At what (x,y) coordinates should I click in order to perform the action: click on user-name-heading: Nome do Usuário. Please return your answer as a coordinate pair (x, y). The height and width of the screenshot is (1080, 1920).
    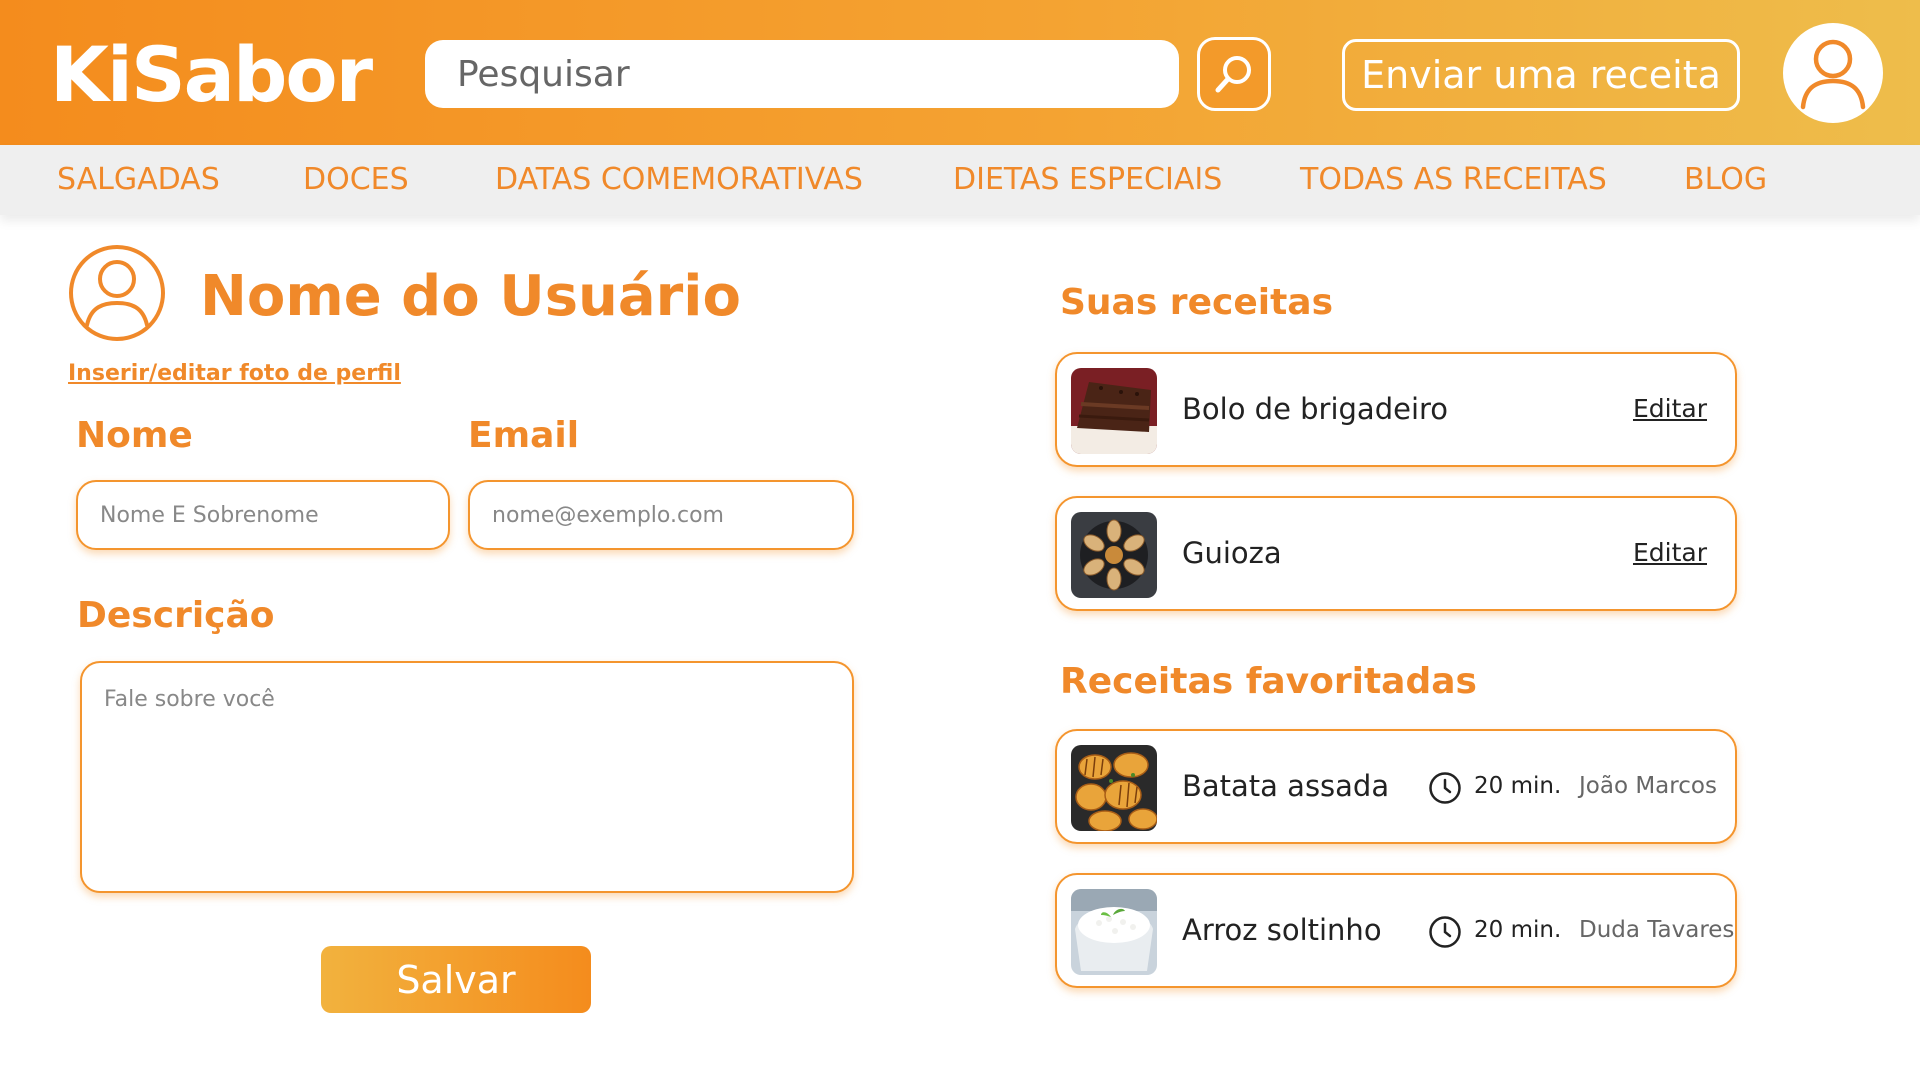
    Looking at the image, I should click on (470, 296).